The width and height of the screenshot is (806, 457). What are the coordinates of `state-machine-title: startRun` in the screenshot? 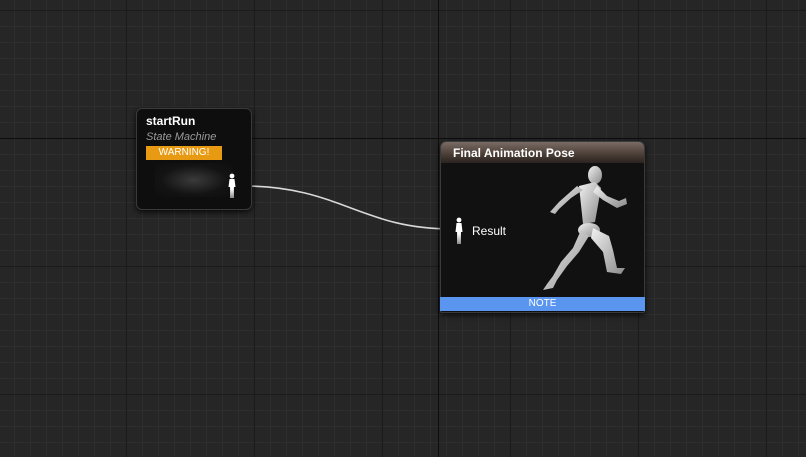 It's located at (171, 121).